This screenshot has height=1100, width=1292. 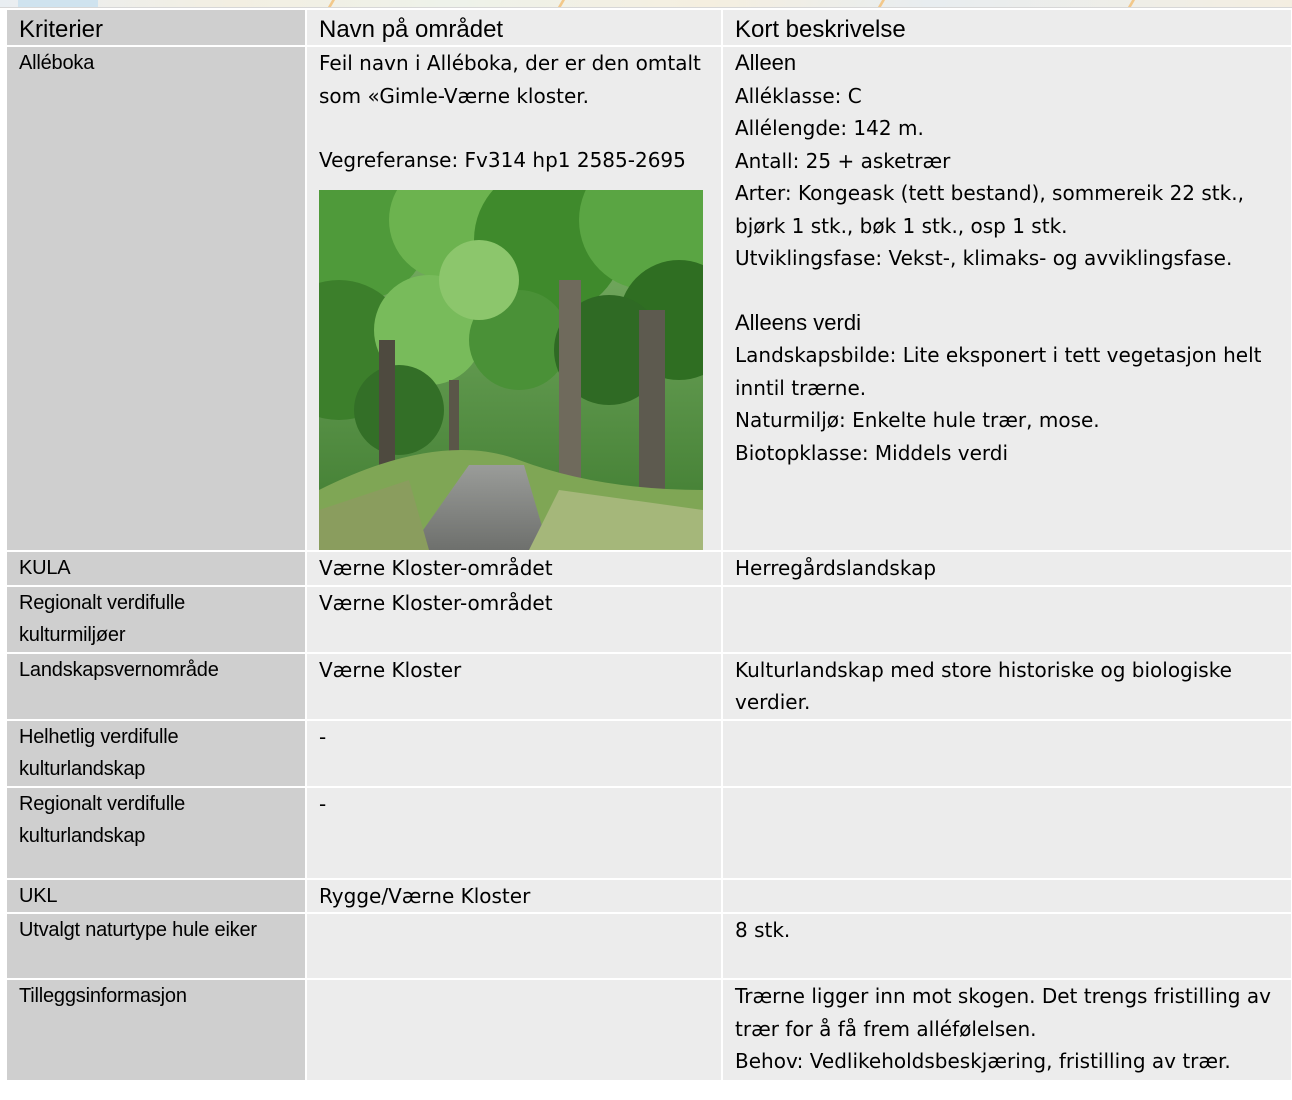 What do you see at coordinates (156, 753) in the screenshot?
I see `criterion-helhetlig: Helhetlig verdifulle kulturlandskap` at bounding box center [156, 753].